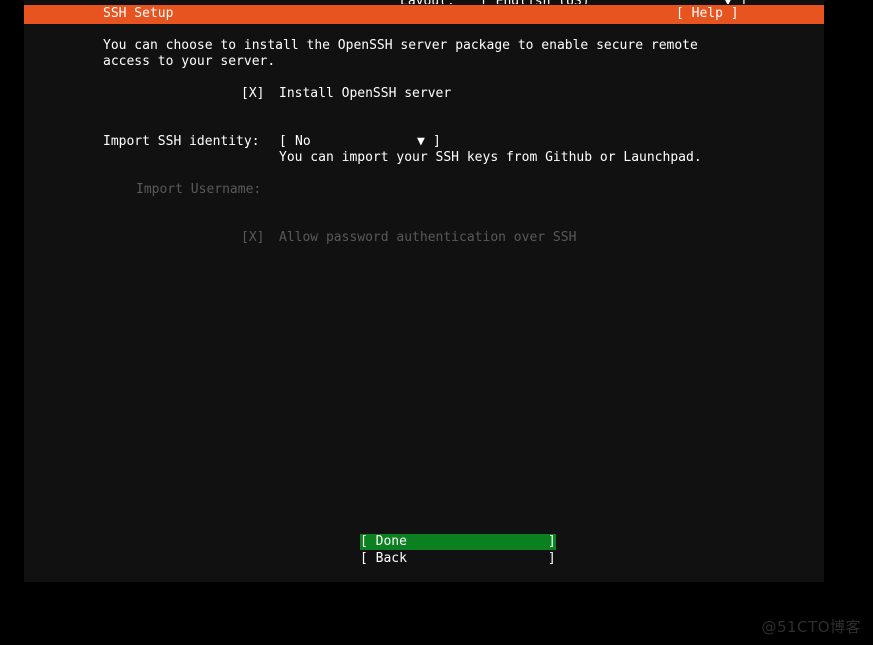  I want to click on install-openssh-checkbox: [X], so click(252, 94).